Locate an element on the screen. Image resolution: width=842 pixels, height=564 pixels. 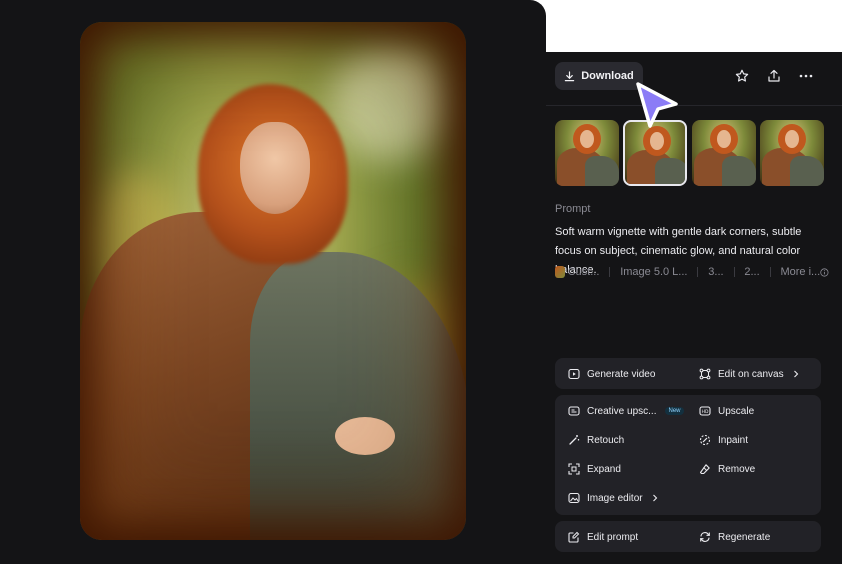
style-thumbnail is located at coordinates (560, 272).